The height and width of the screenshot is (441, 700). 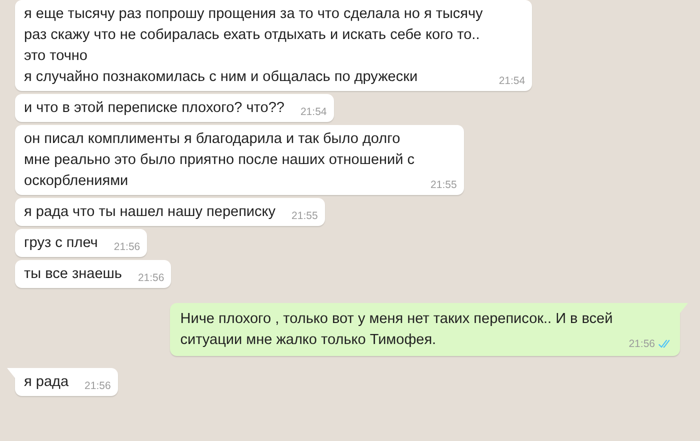 I want to click on message-text: Ниче плохого , только вот у меня нет таких переписок.. И в всей ситуации мне жалко только Тимофея., so click(x=396, y=330).